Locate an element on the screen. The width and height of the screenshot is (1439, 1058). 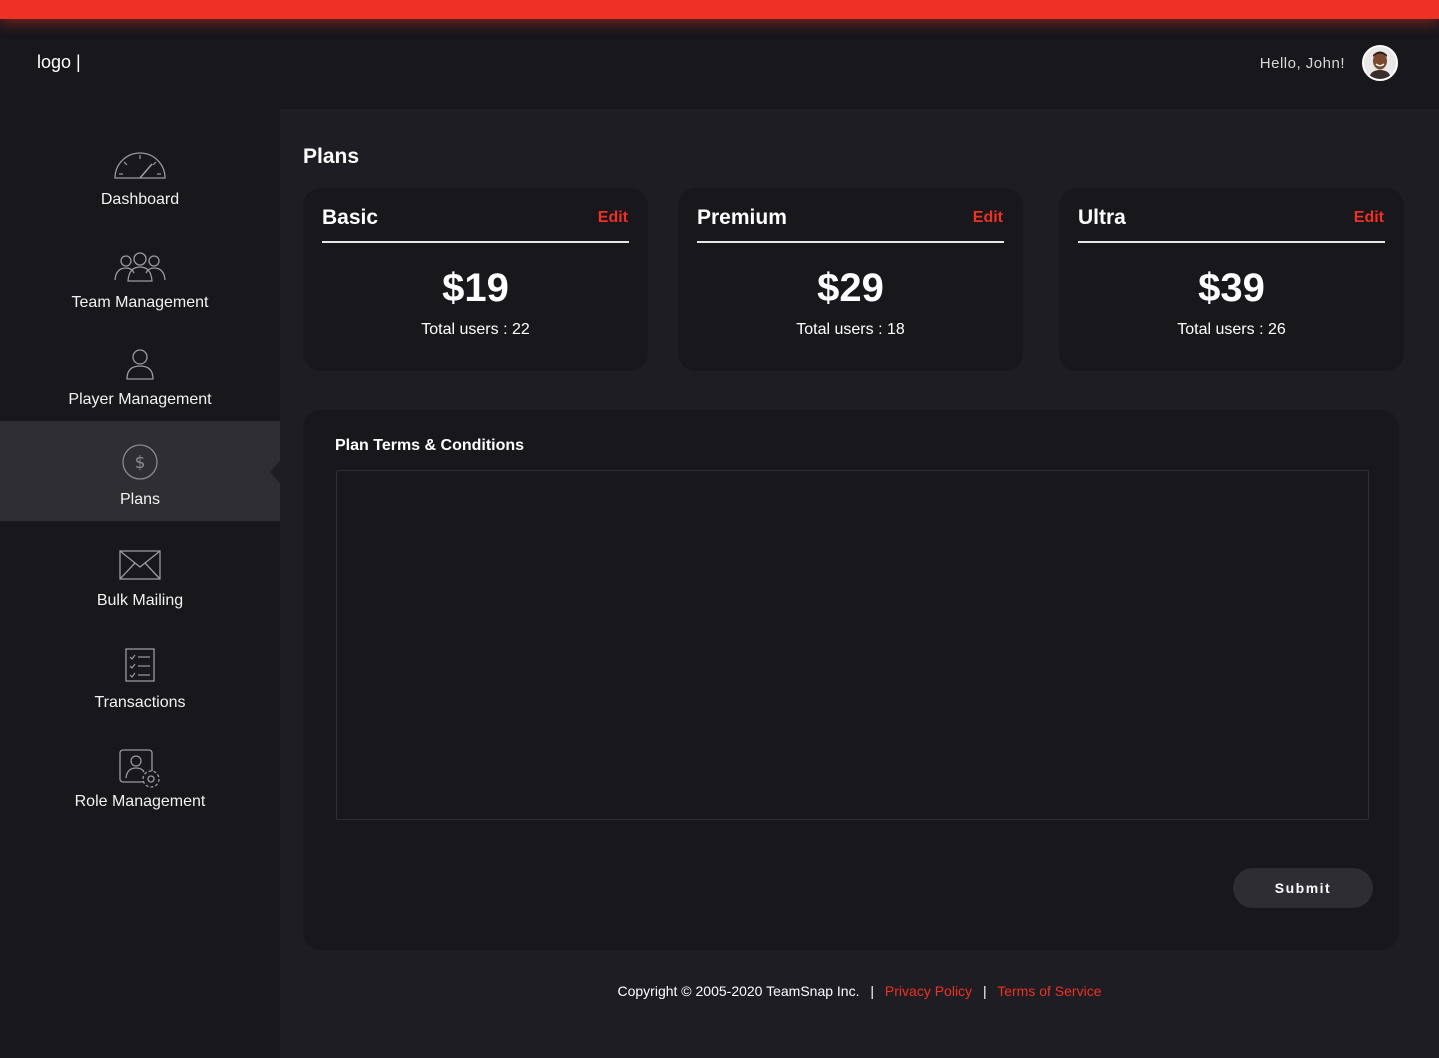
envelope-icon is located at coordinates (140, 565).